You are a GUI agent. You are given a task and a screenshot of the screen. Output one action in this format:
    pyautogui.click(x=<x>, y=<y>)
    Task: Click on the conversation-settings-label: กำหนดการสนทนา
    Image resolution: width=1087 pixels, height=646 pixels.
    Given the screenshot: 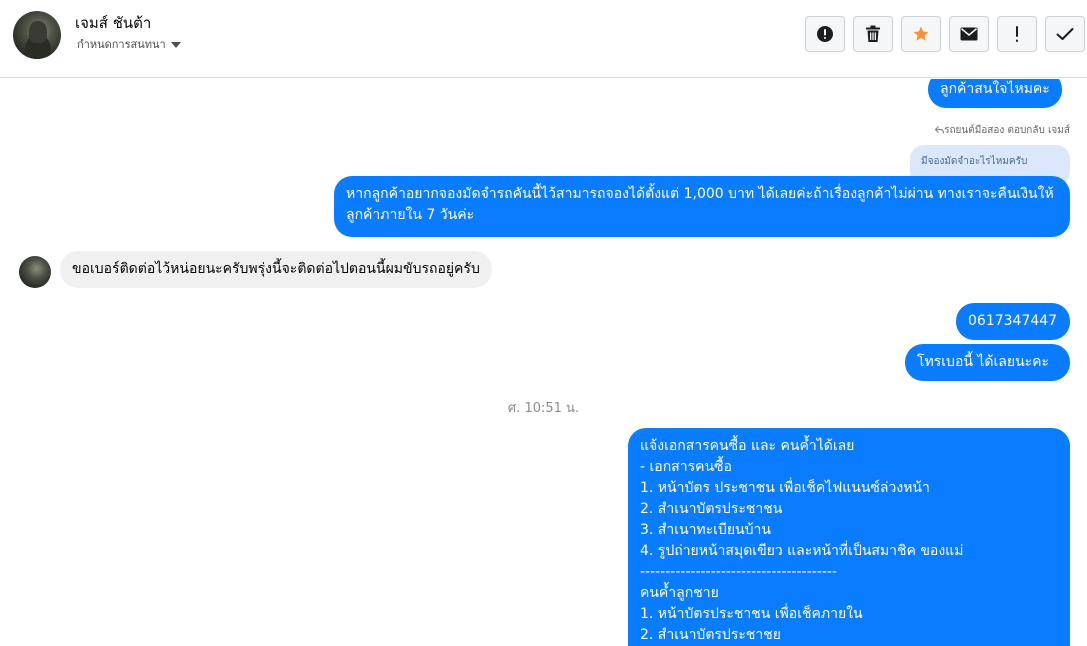 What is the action you would take?
    pyautogui.click(x=121, y=44)
    